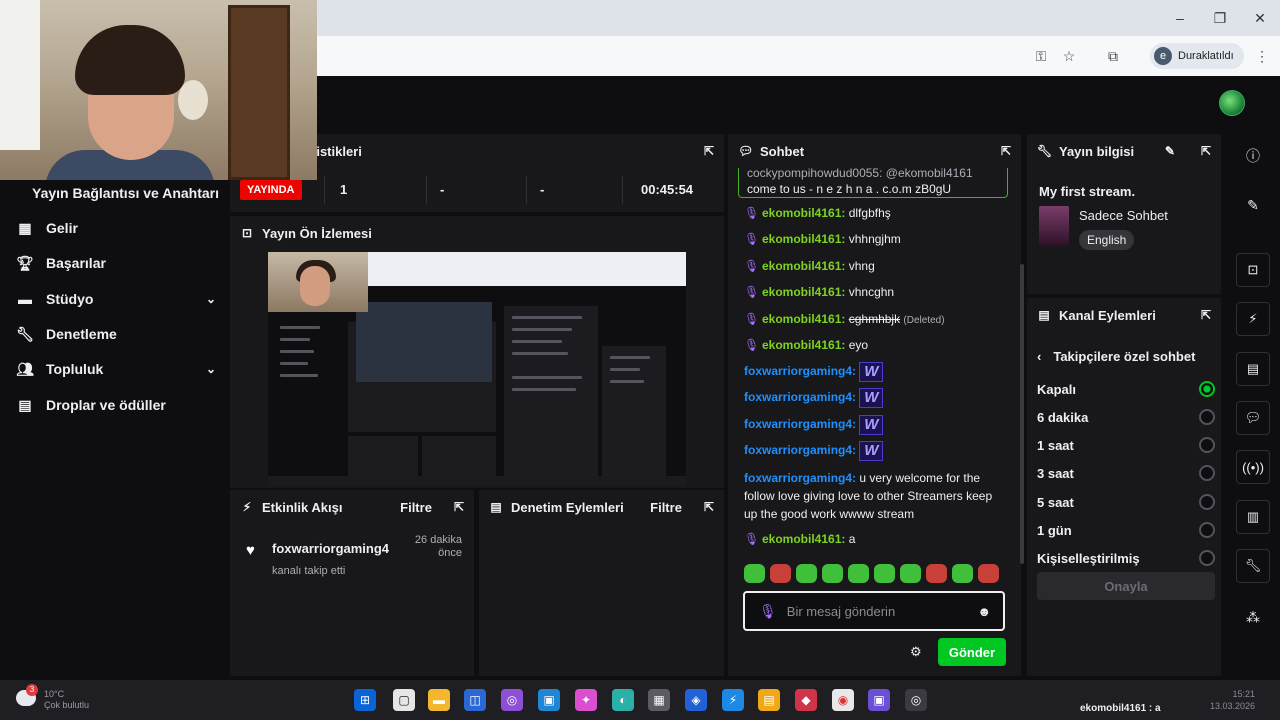  What do you see at coordinates (984, 611) in the screenshot?
I see `emoji-icon: ☻` at bounding box center [984, 611].